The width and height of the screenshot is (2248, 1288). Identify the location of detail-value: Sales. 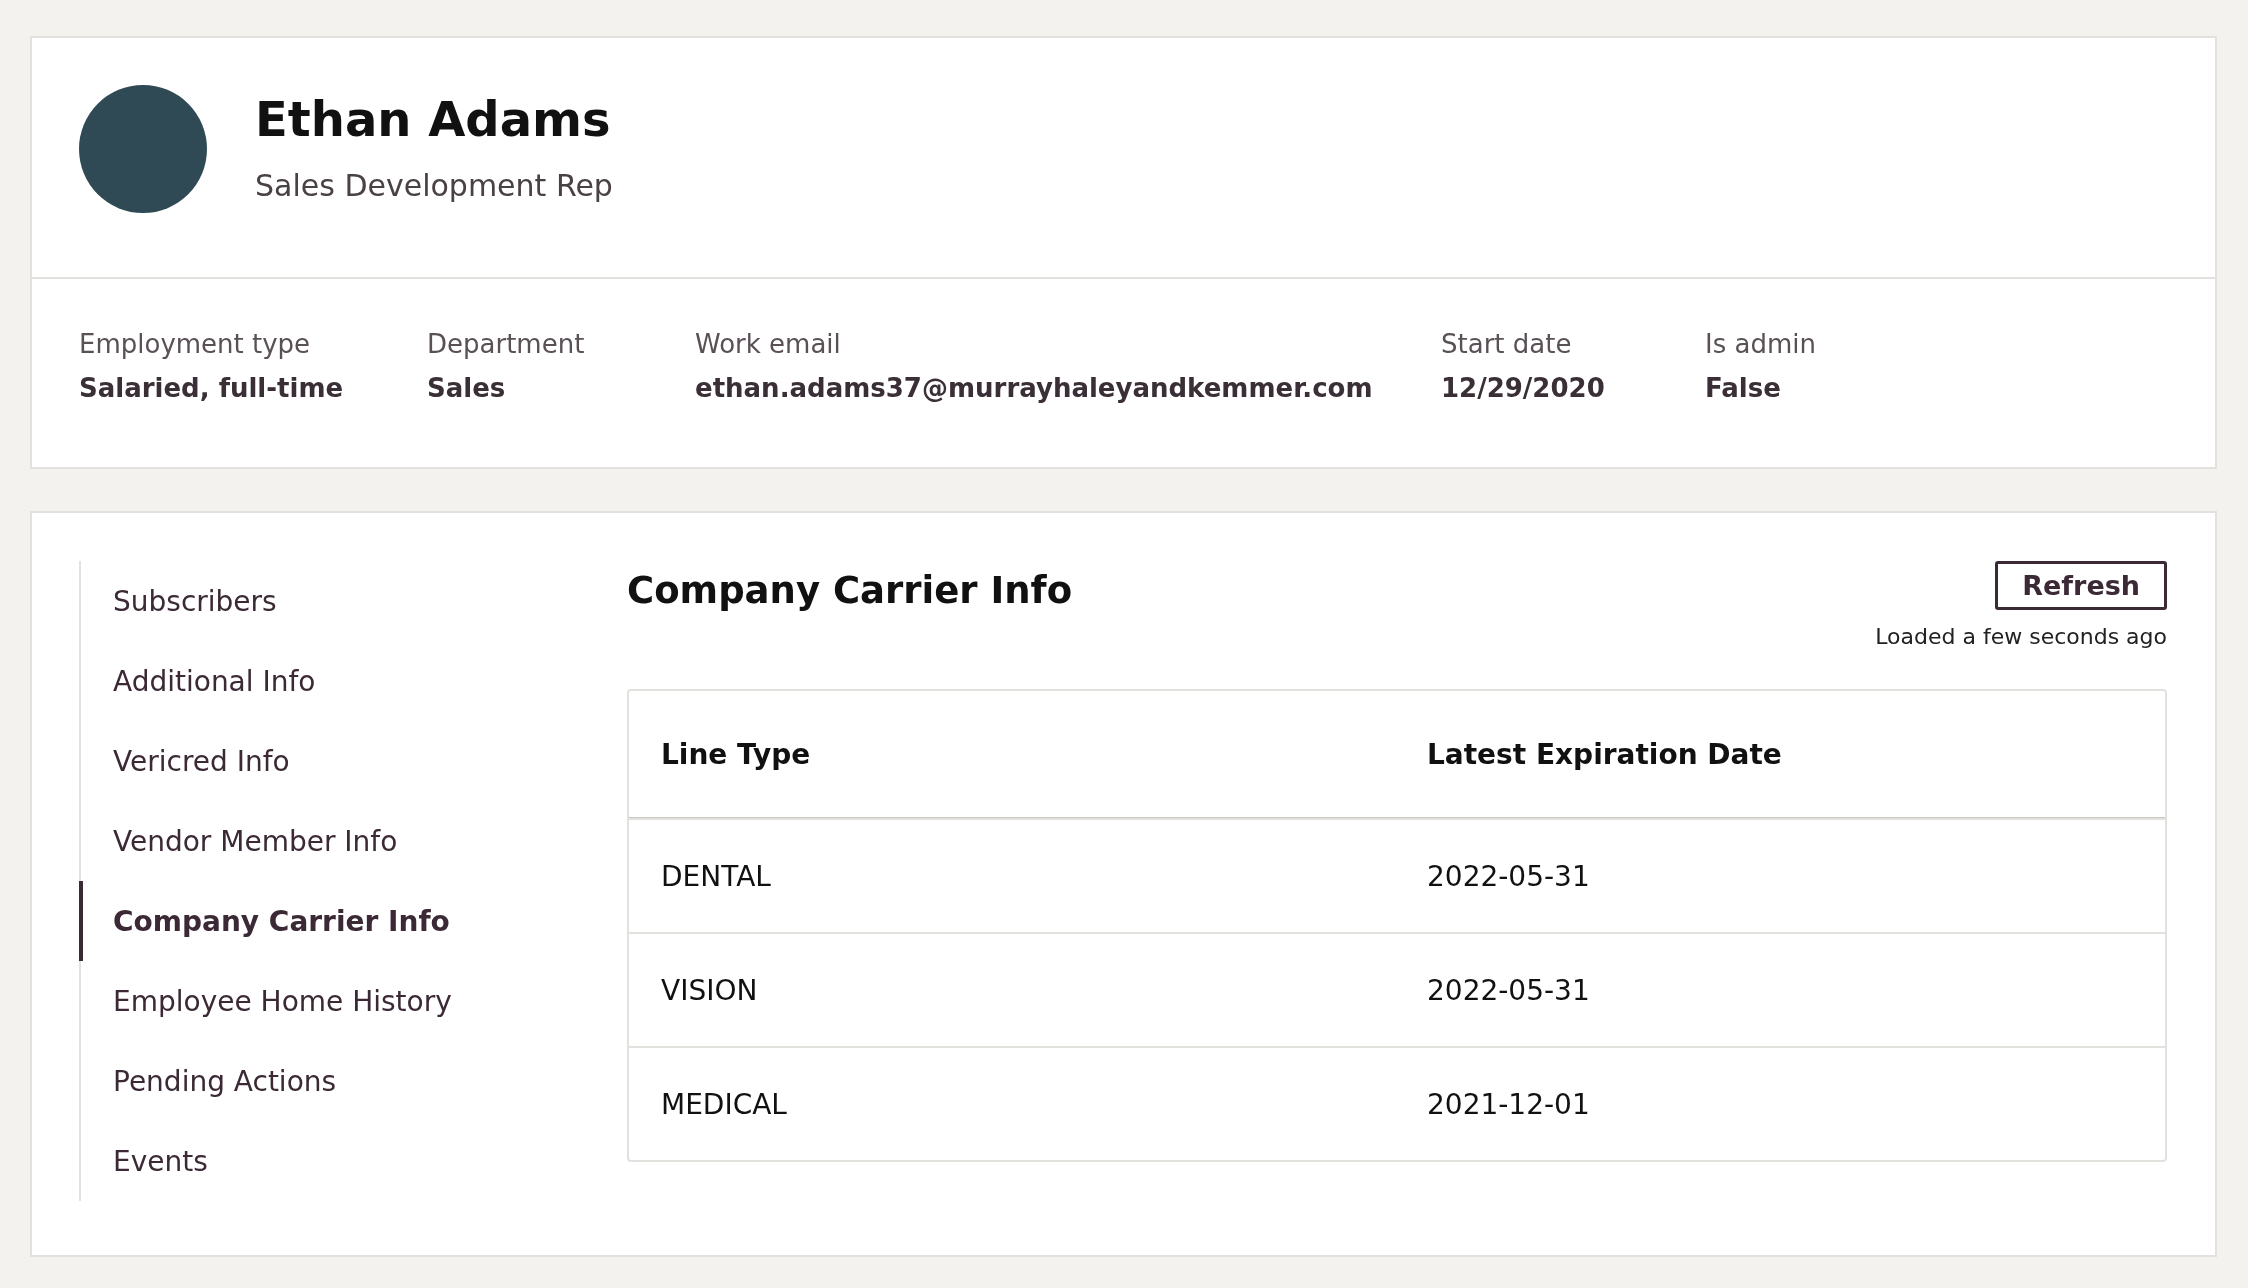
(467, 388).